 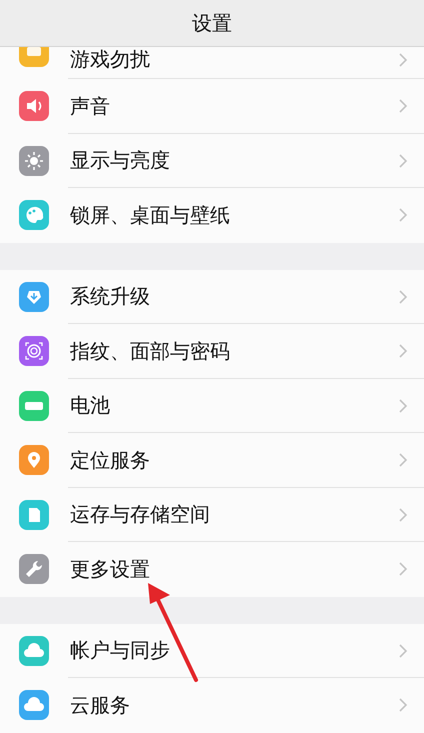 I want to click on location-pin-icon, so click(x=34, y=460).